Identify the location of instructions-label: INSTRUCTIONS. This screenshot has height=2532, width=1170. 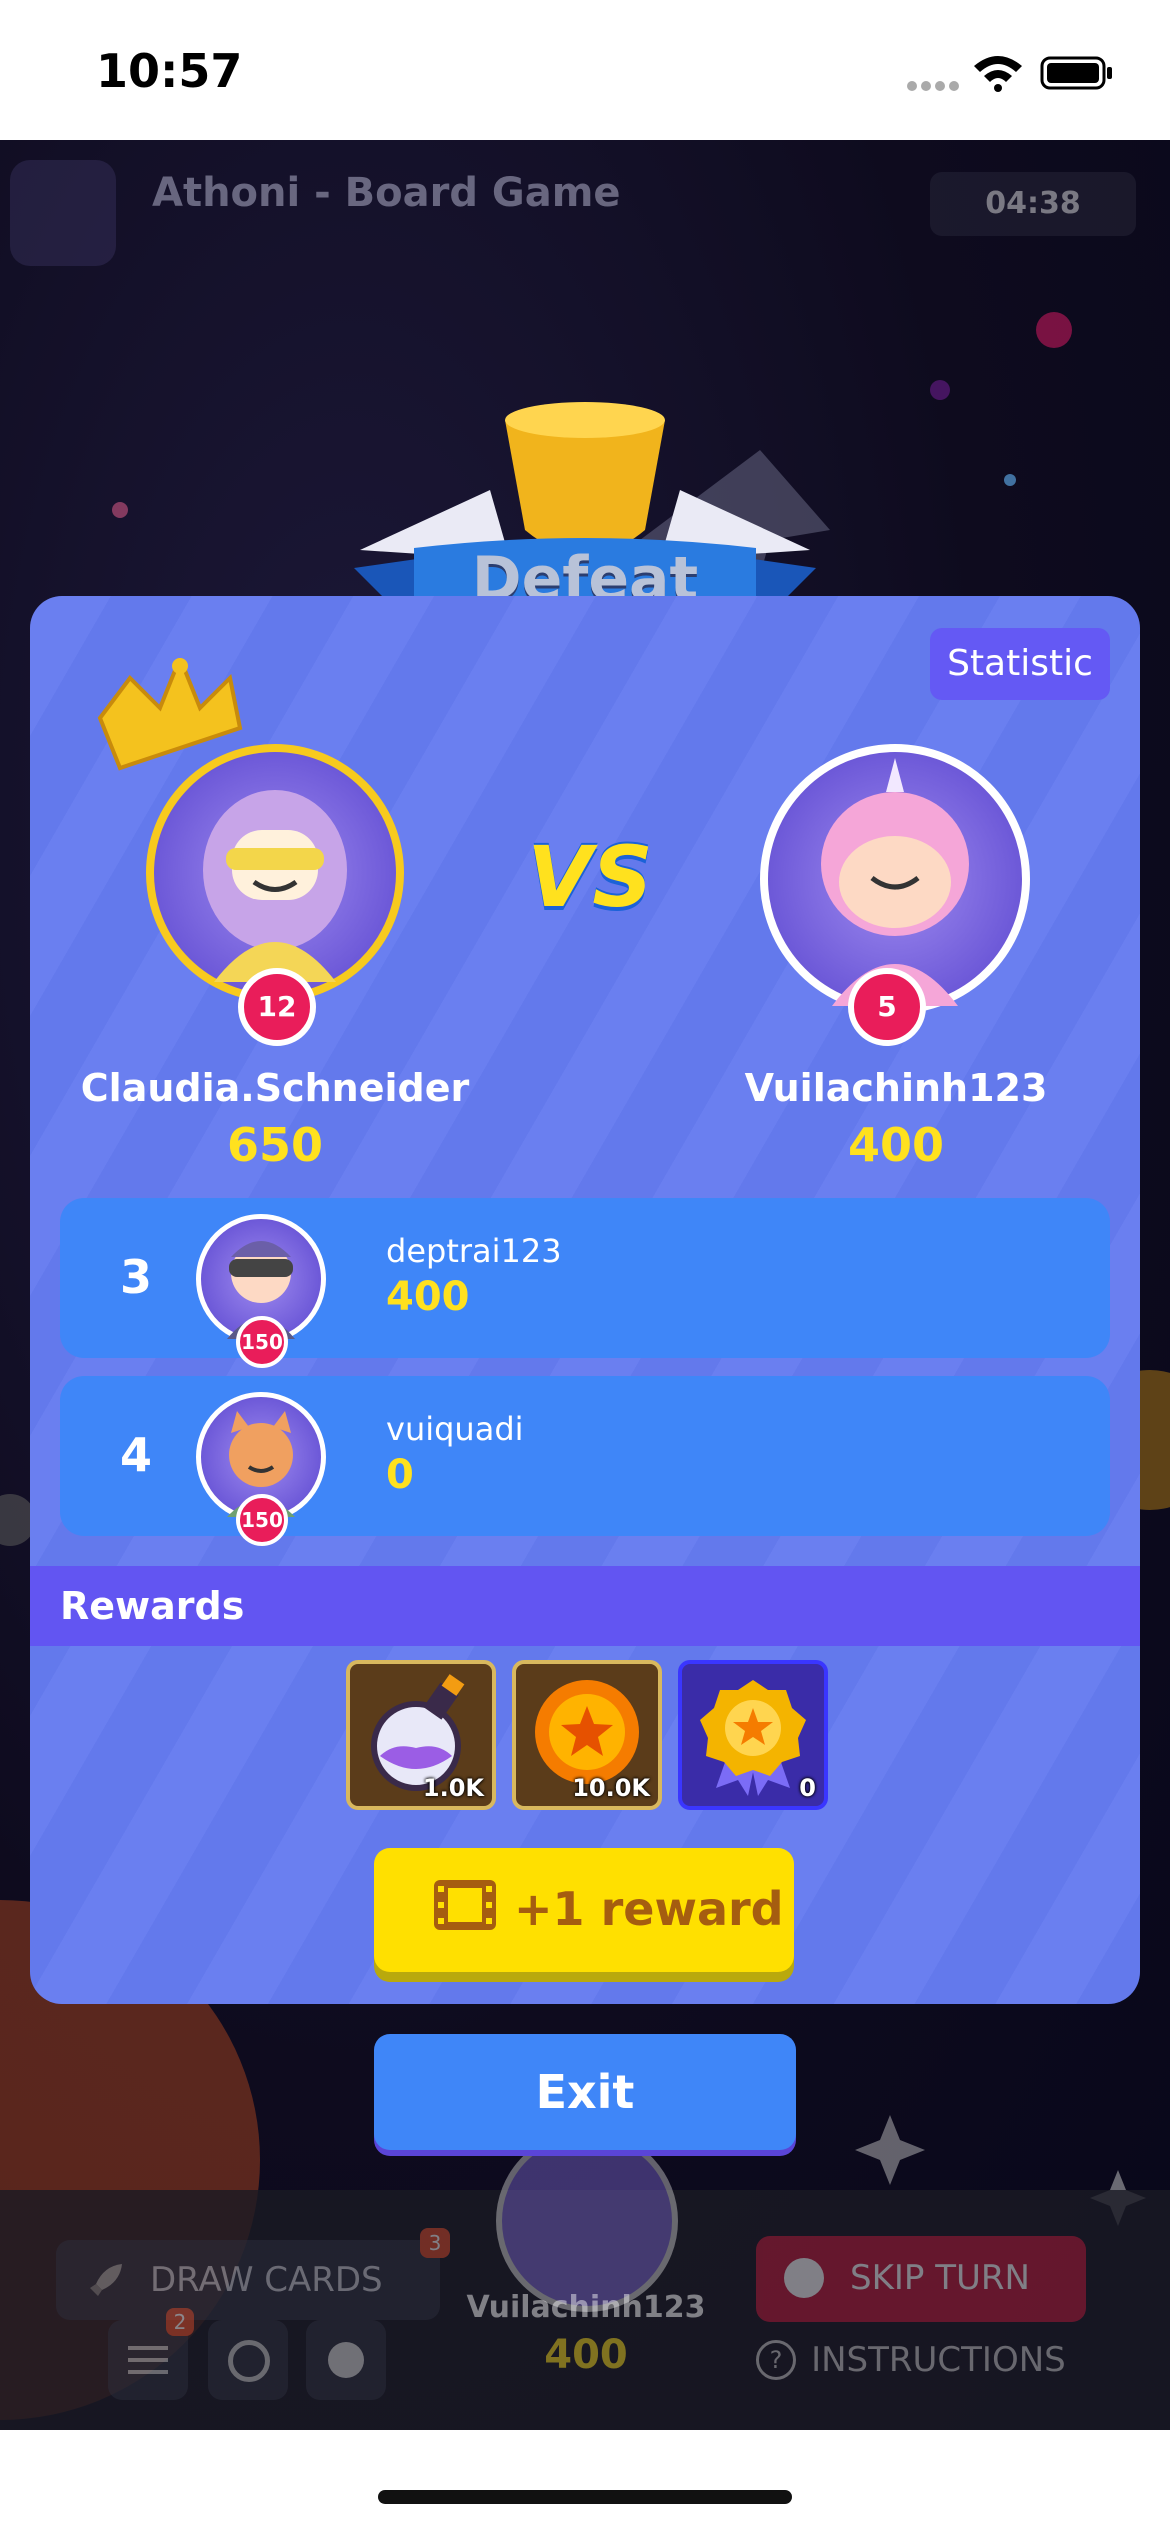
(938, 2360).